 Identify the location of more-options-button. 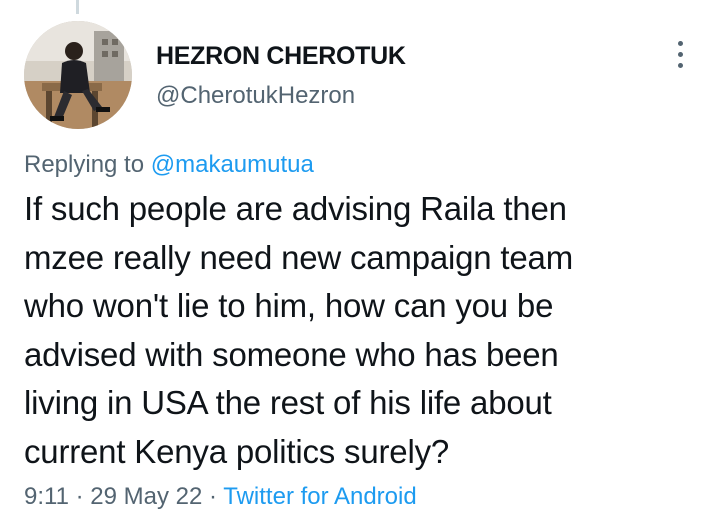
(680, 54).